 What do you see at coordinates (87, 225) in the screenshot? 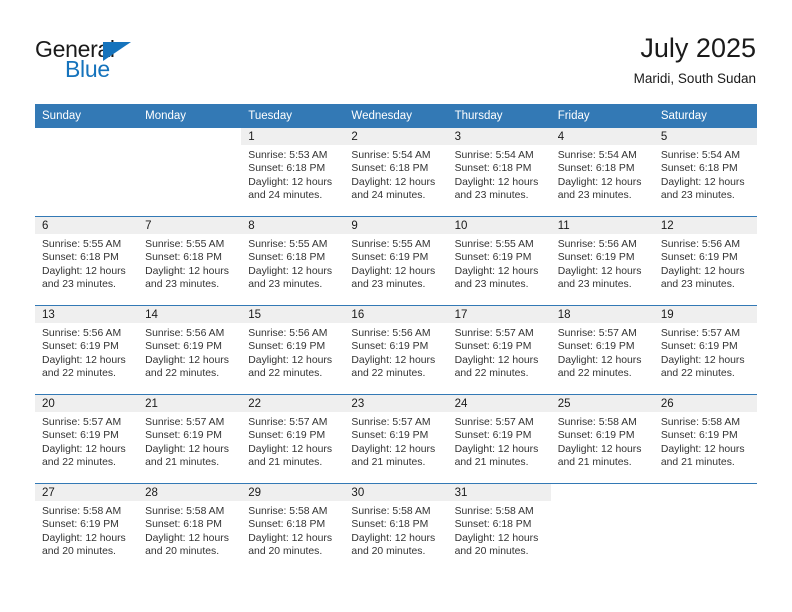
I see `day-number: 6` at bounding box center [87, 225].